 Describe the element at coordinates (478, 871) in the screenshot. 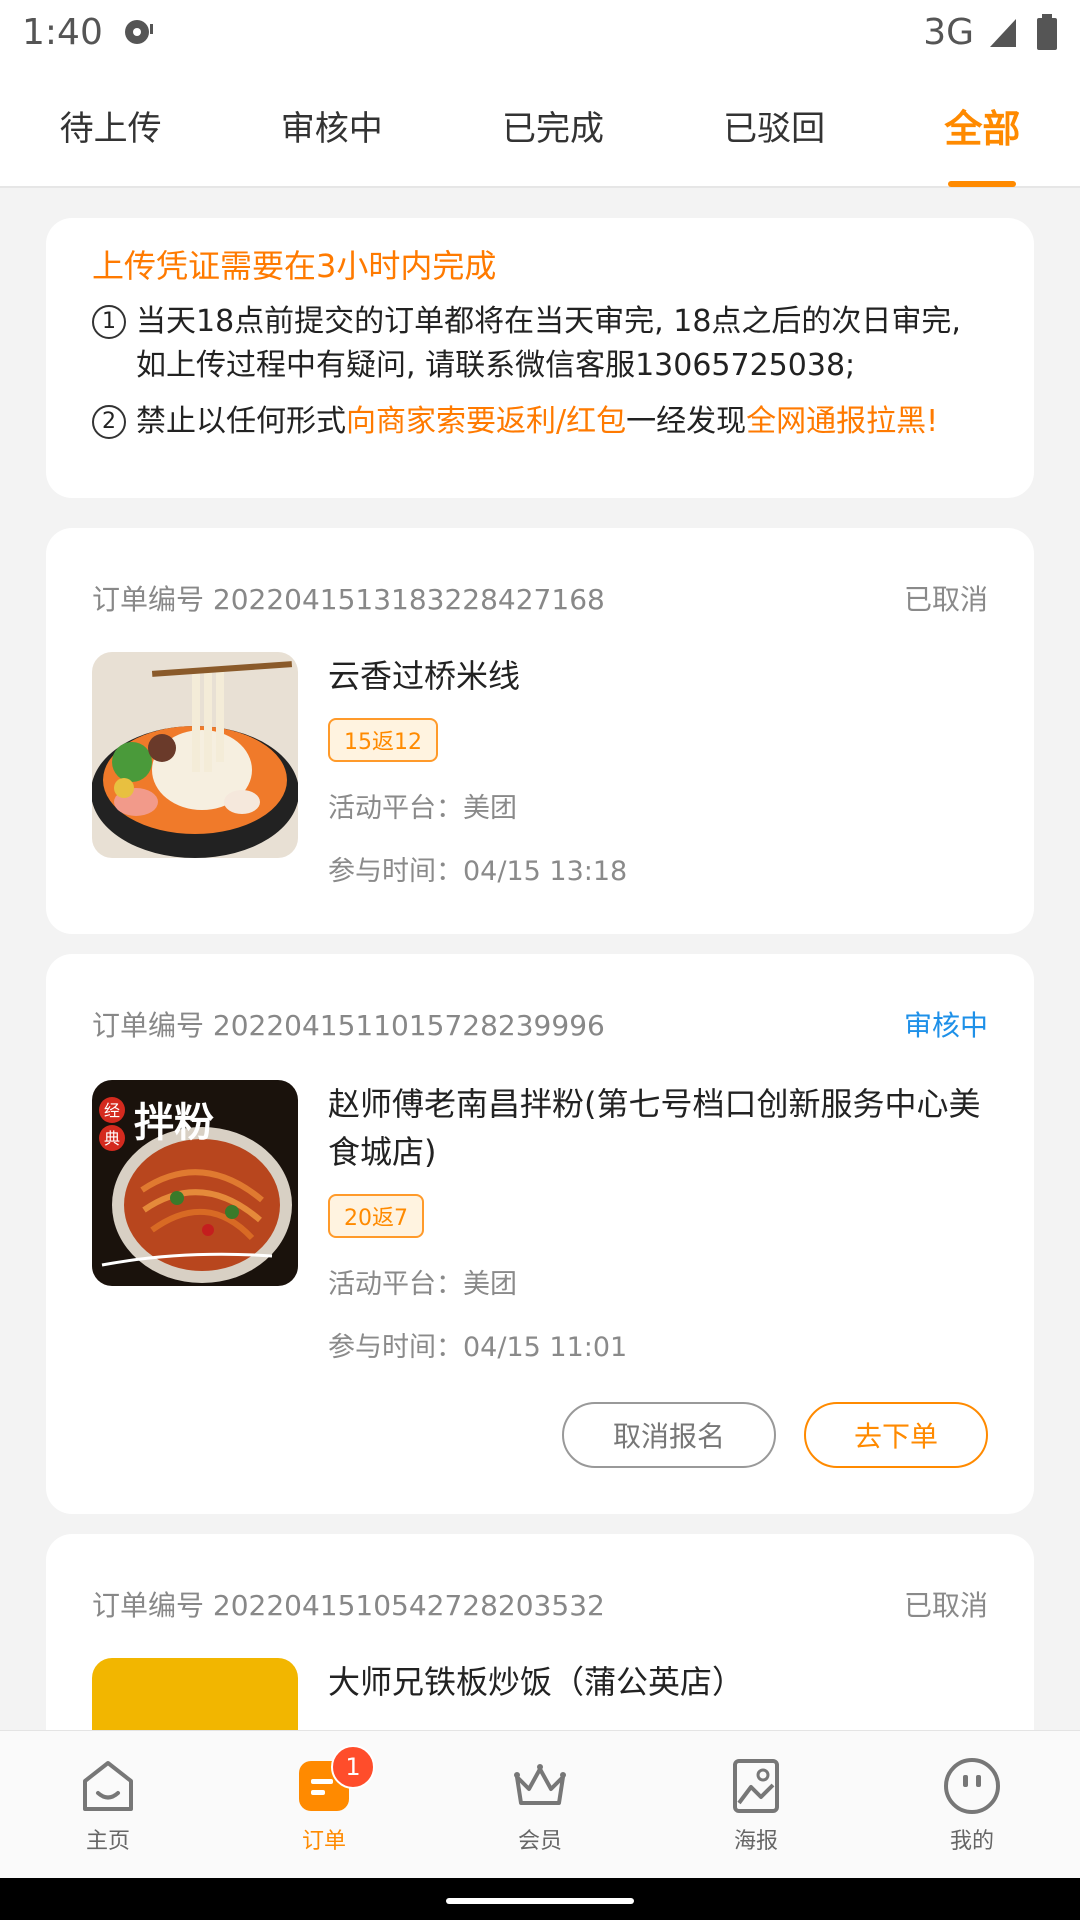

I see `join-time-text: 参与时间：04/15 13:18` at that location.